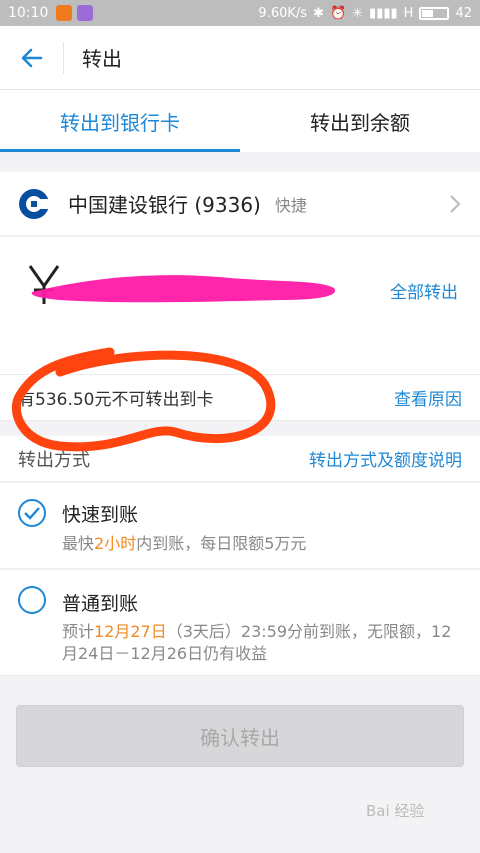 Image resolution: width=480 pixels, height=853 pixels. What do you see at coordinates (365, 13) in the screenshot?
I see `status-right: 9.60K/s ✱ ⏰ ✳ ▮▮▮▮ H 42` at bounding box center [365, 13].